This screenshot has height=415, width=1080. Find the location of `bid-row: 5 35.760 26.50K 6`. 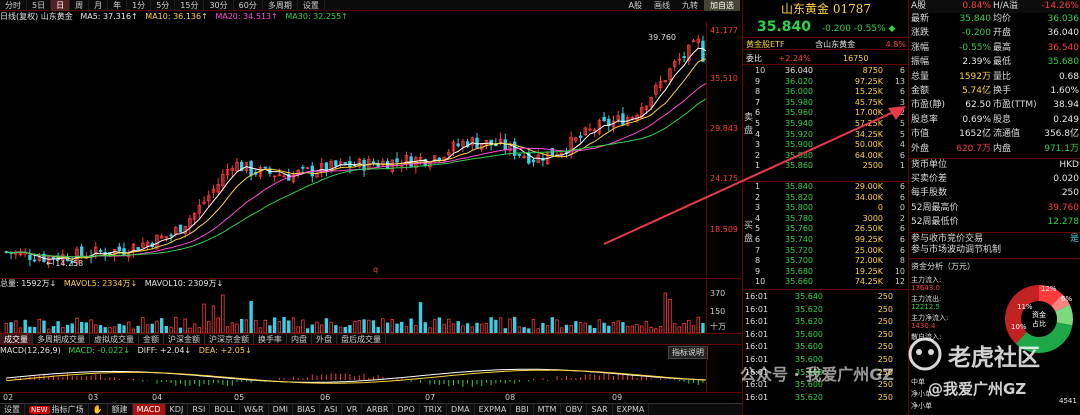

bid-row: 5 35.760 26.50K 6 is located at coordinates (826, 229).